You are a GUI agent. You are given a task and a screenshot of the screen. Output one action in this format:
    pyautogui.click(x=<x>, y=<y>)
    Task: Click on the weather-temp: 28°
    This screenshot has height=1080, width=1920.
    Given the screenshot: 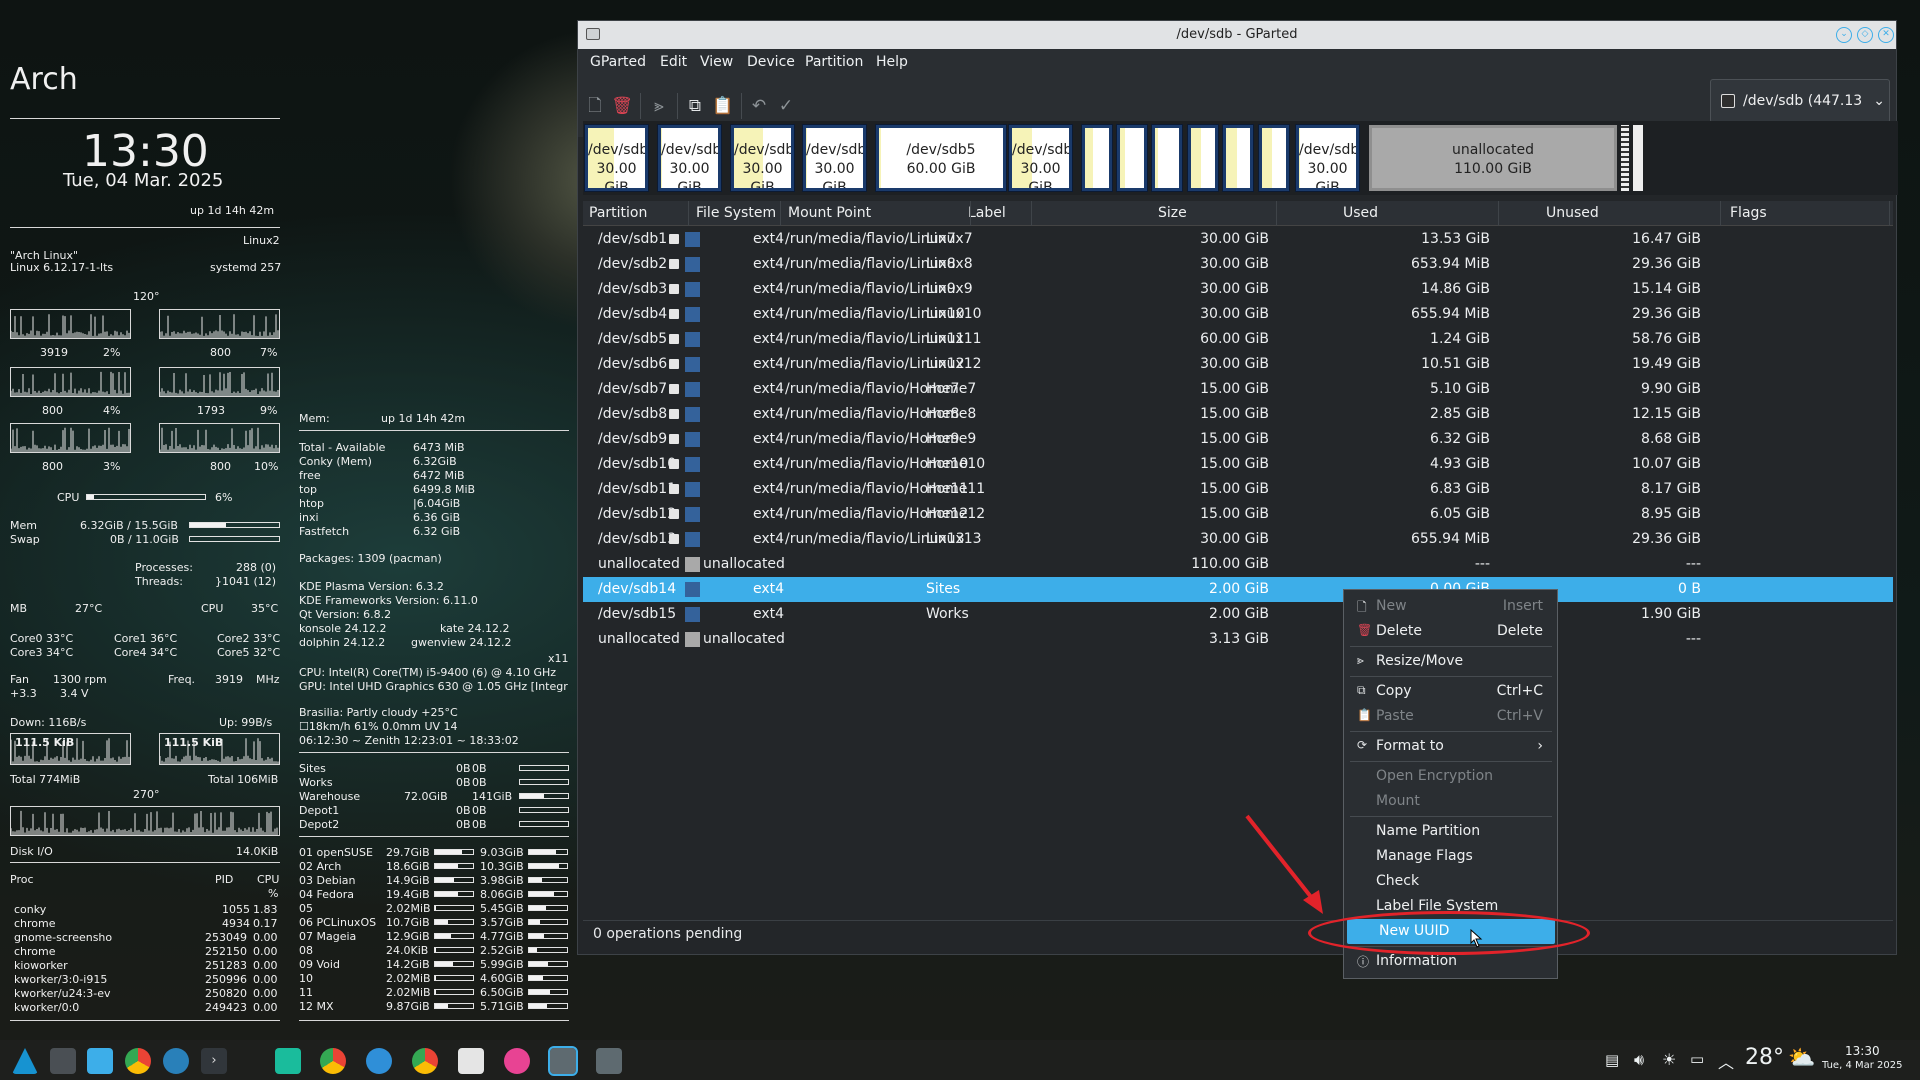 What is the action you would take?
    pyautogui.click(x=1764, y=1057)
    